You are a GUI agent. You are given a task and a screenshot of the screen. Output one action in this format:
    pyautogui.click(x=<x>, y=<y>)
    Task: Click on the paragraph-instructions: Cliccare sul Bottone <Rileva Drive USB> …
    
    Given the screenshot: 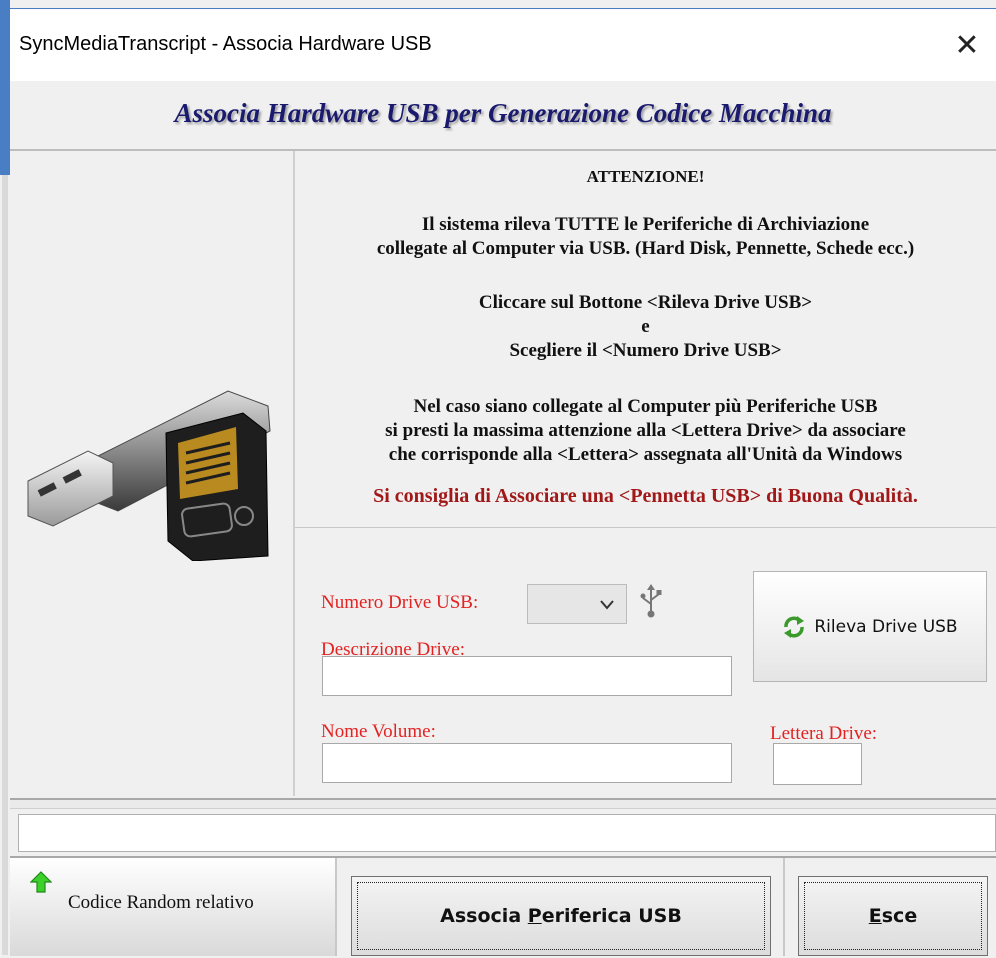 What is the action you would take?
    pyautogui.click(x=645, y=326)
    